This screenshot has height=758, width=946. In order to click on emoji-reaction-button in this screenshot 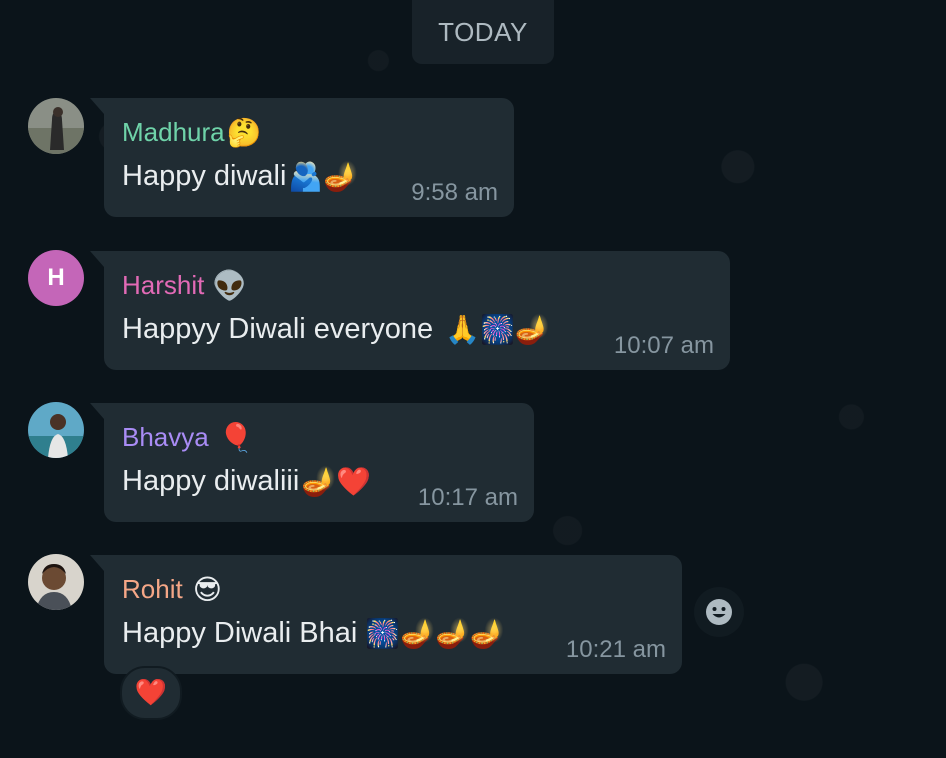, I will do `click(719, 612)`.